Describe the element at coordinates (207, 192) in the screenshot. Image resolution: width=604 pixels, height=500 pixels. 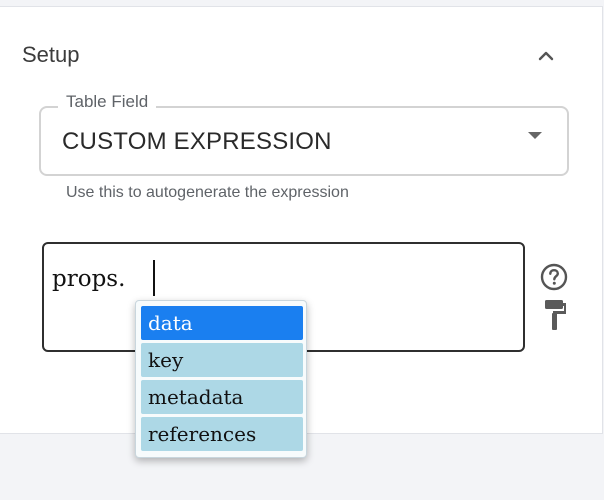
I see `table-field-helper: Use this to autogenerate the expression` at that location.